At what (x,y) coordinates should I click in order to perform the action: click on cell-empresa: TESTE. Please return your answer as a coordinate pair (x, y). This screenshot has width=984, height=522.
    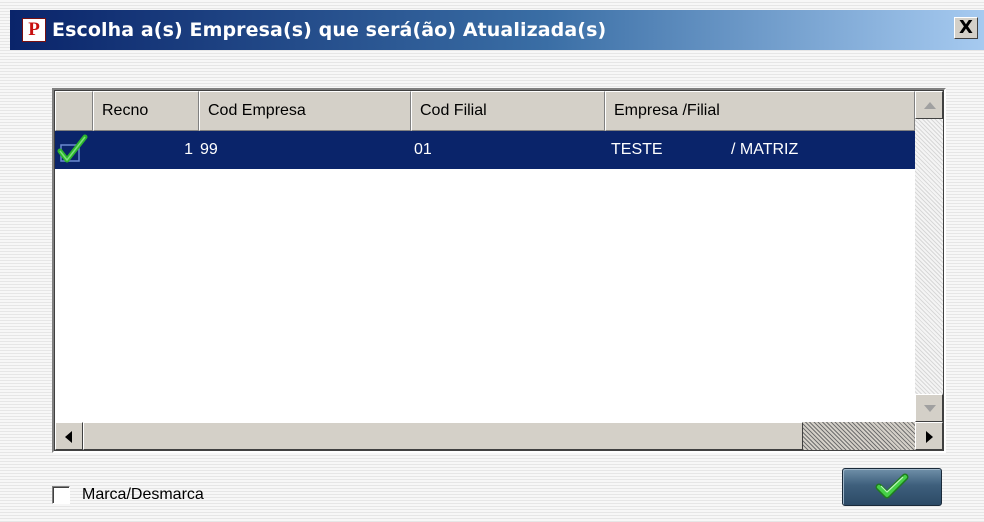
    Looking at the image, I should click on (637, 149).